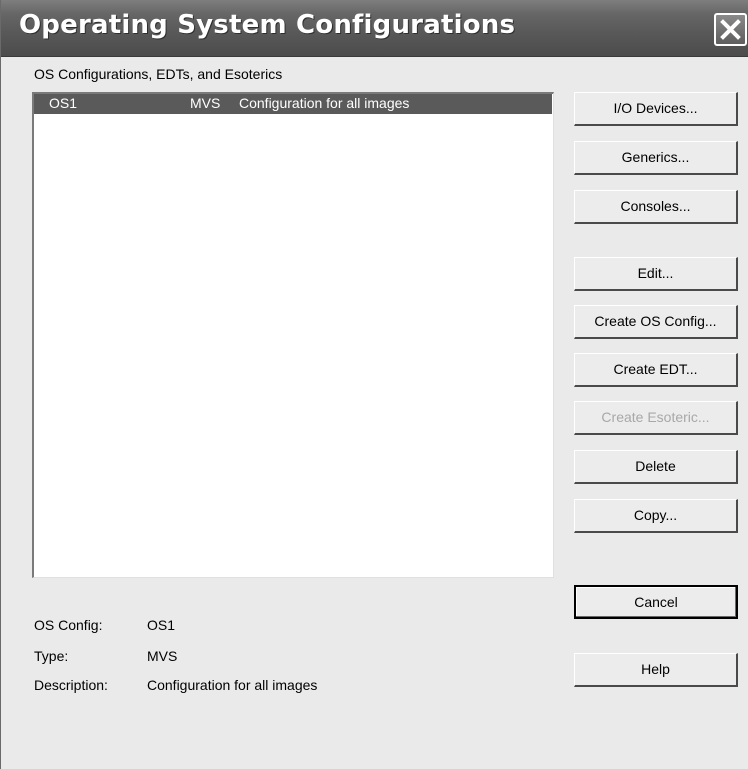 The height and width of the screenshot is (769, 748). What do you see at coordinates (656, 602) in the screenshot?
I see `cancel-button: Cancel` at bounding box center [656, 602].